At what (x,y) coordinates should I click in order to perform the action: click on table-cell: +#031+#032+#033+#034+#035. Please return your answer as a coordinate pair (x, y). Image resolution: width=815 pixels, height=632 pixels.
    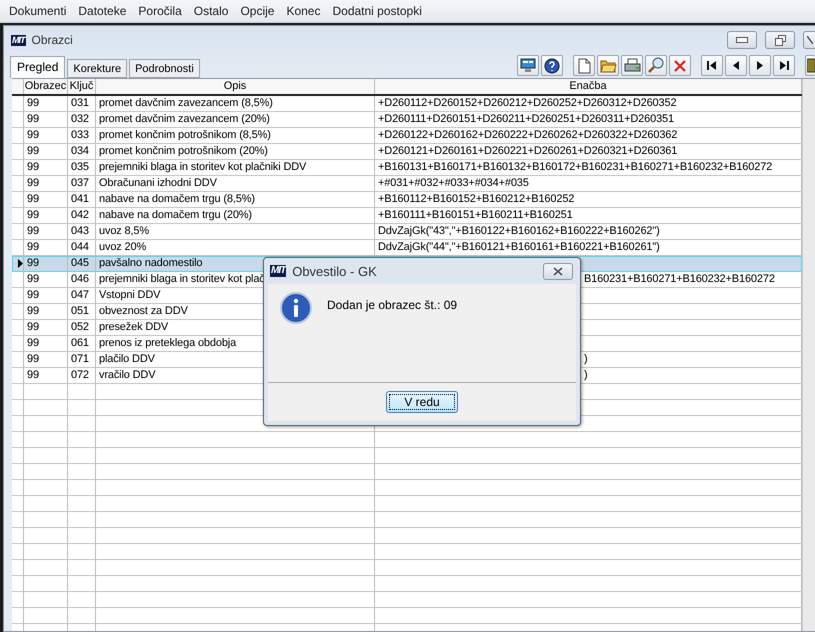
    Looking at the image, I should click on (453, 183).